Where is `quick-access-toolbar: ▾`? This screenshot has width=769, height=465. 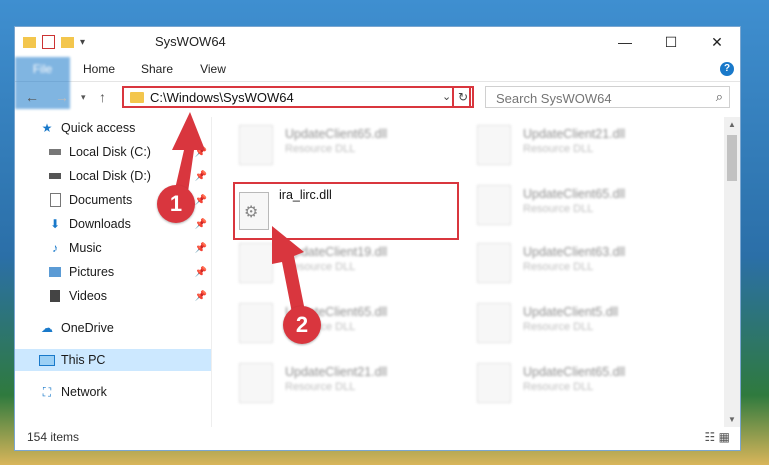
quick-access-toolbar: ▾ is located at coordinates (54, 42).